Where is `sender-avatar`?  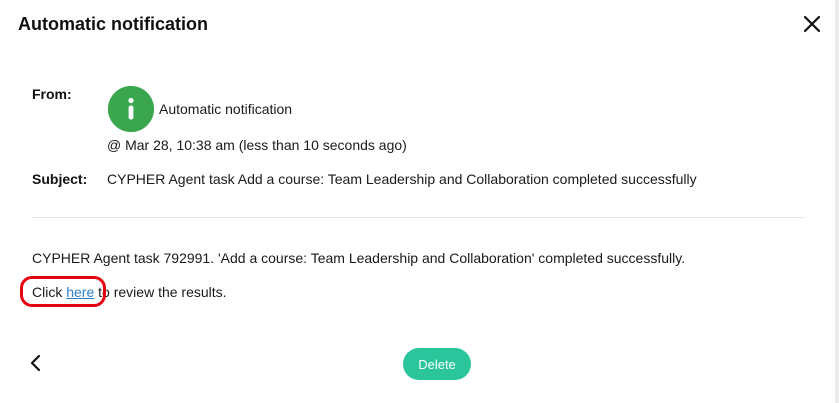
sender-avatar is located at coordinates (131, 109).